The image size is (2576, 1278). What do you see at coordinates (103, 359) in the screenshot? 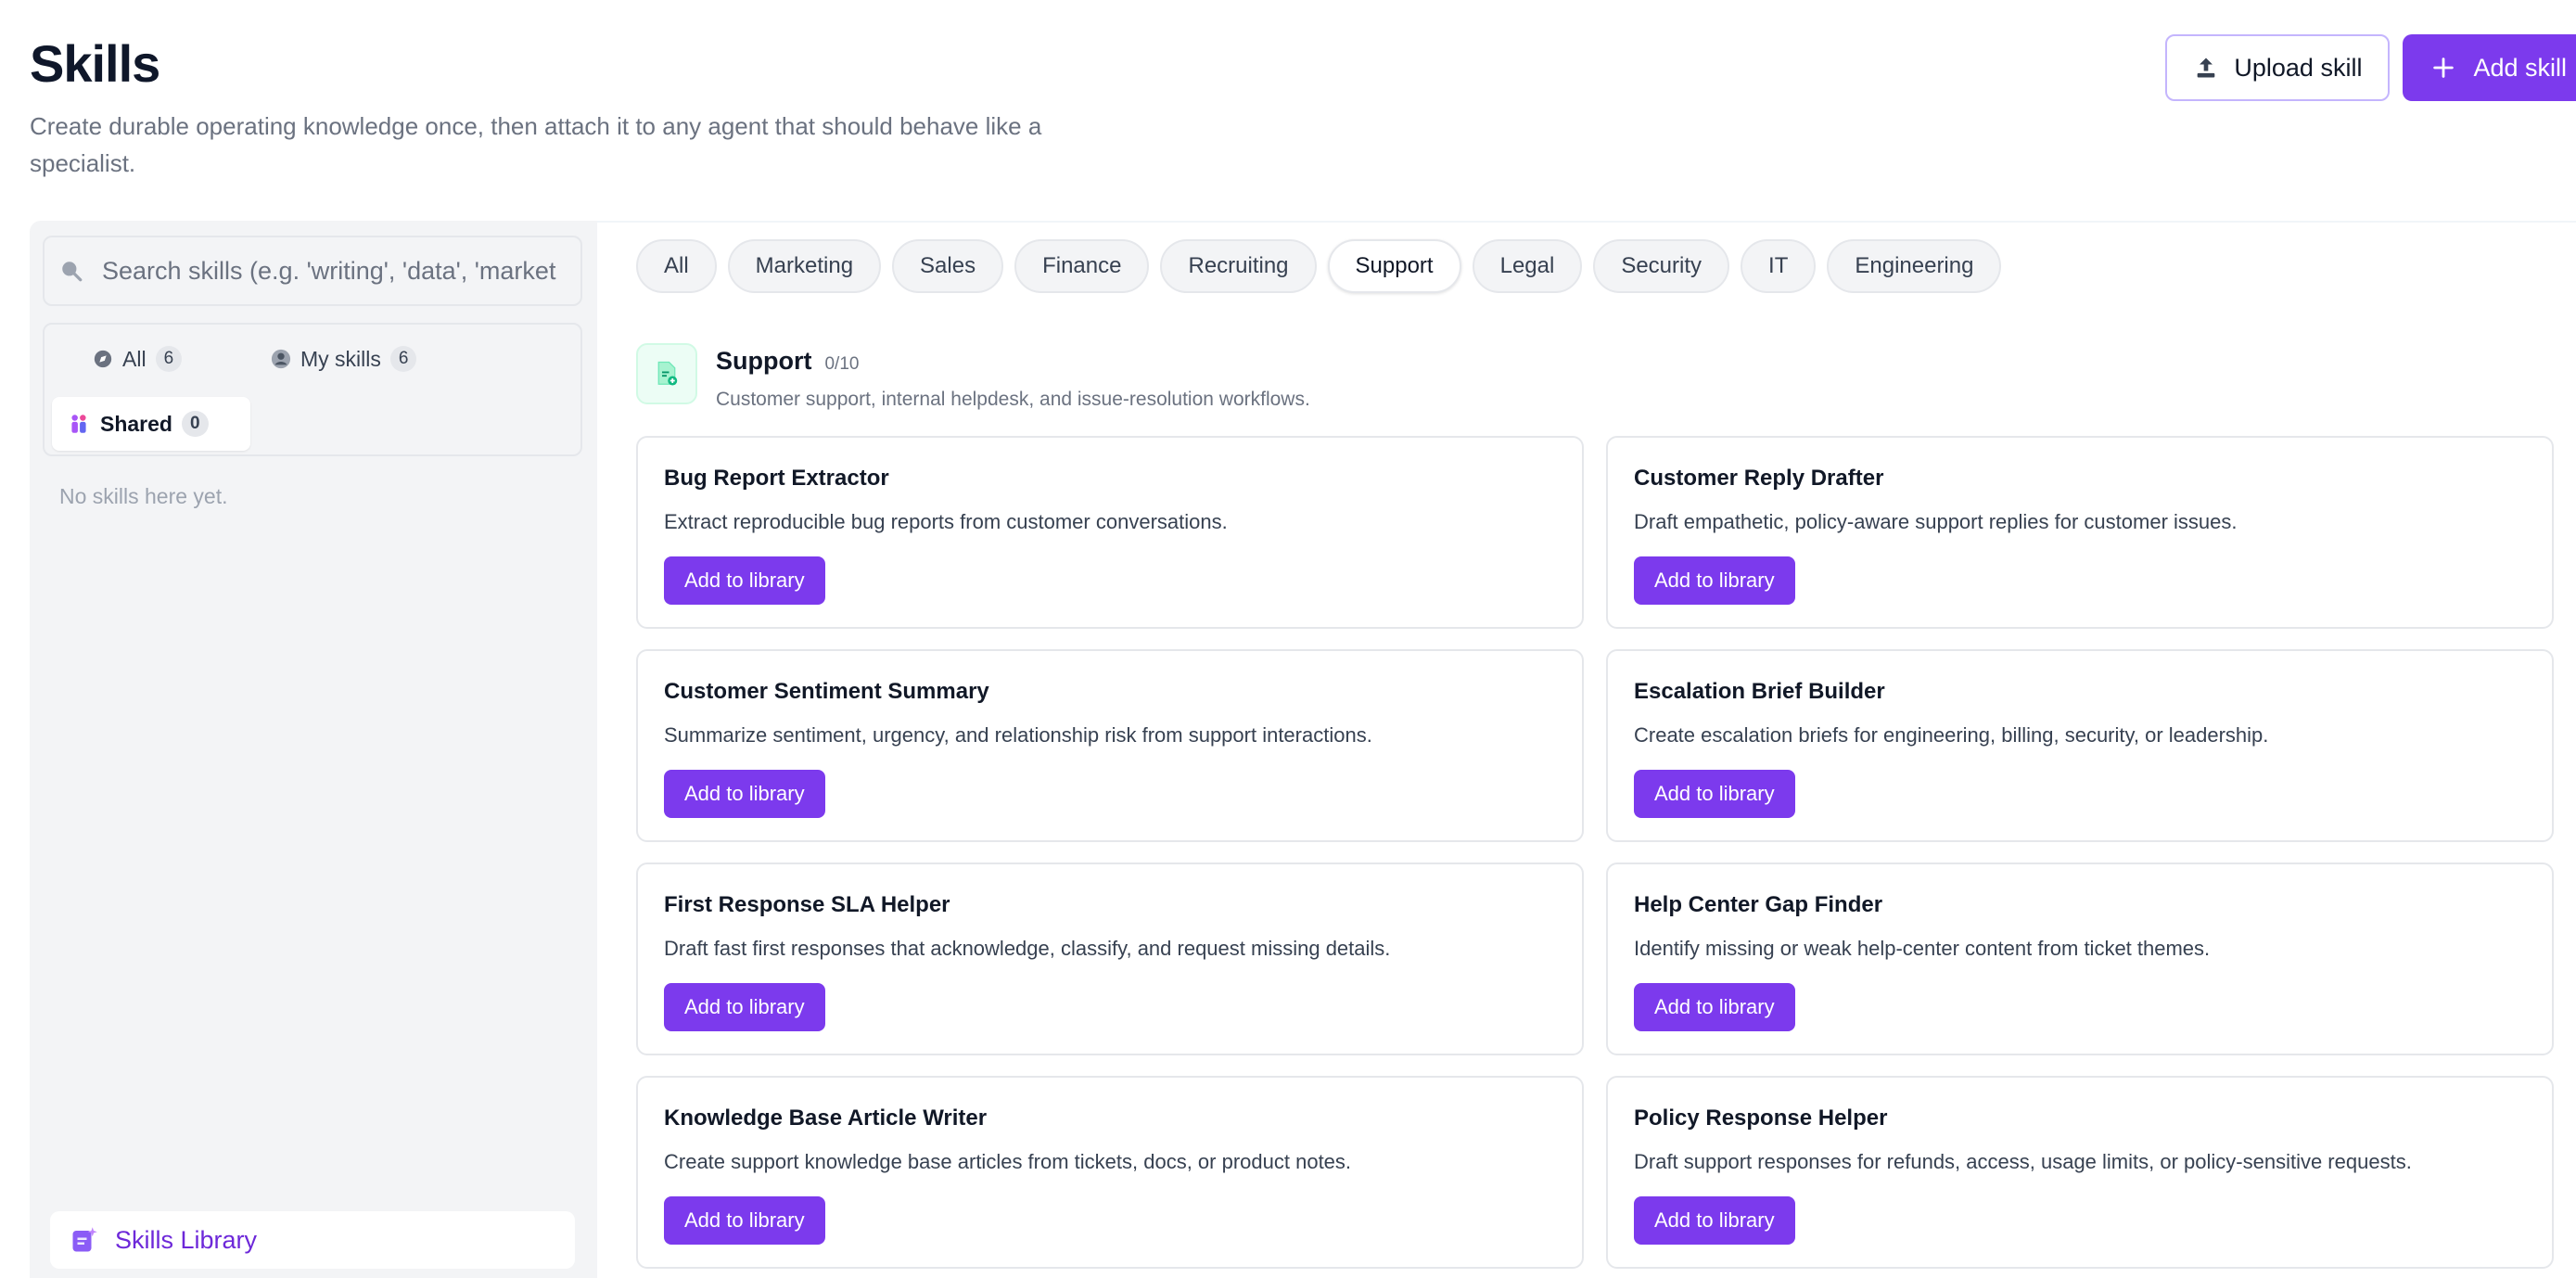
I see `compass-icon` at bounding box center [103, 359].